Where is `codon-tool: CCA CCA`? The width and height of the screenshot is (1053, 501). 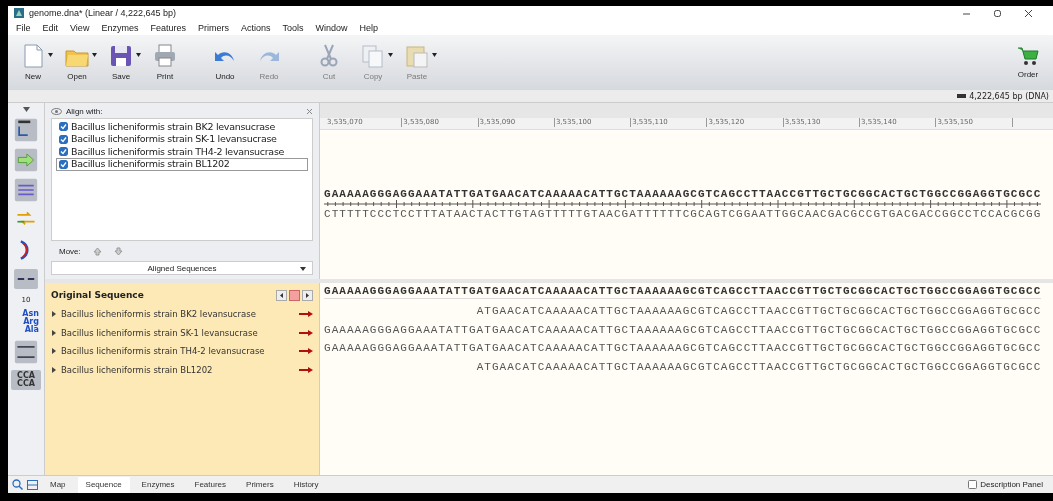
codon-tool: CCA CCA is located at coordinates (26, 380).